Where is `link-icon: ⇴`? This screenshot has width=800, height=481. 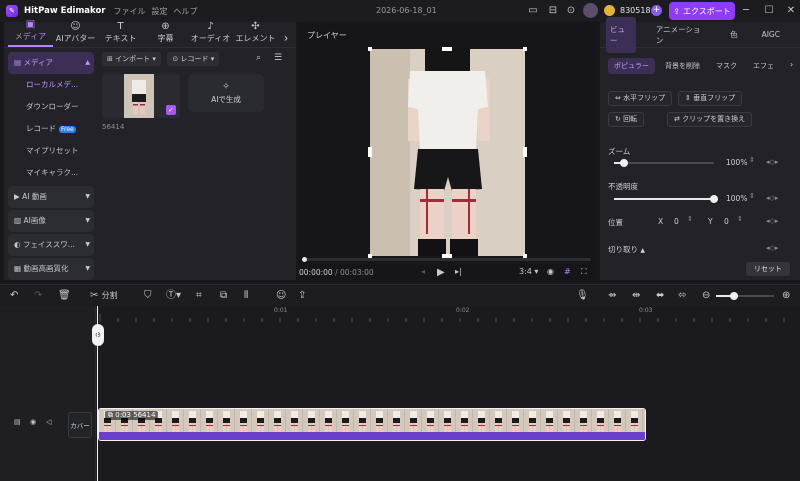
link-icon: ⇴ is located at coordinates (612, 296).